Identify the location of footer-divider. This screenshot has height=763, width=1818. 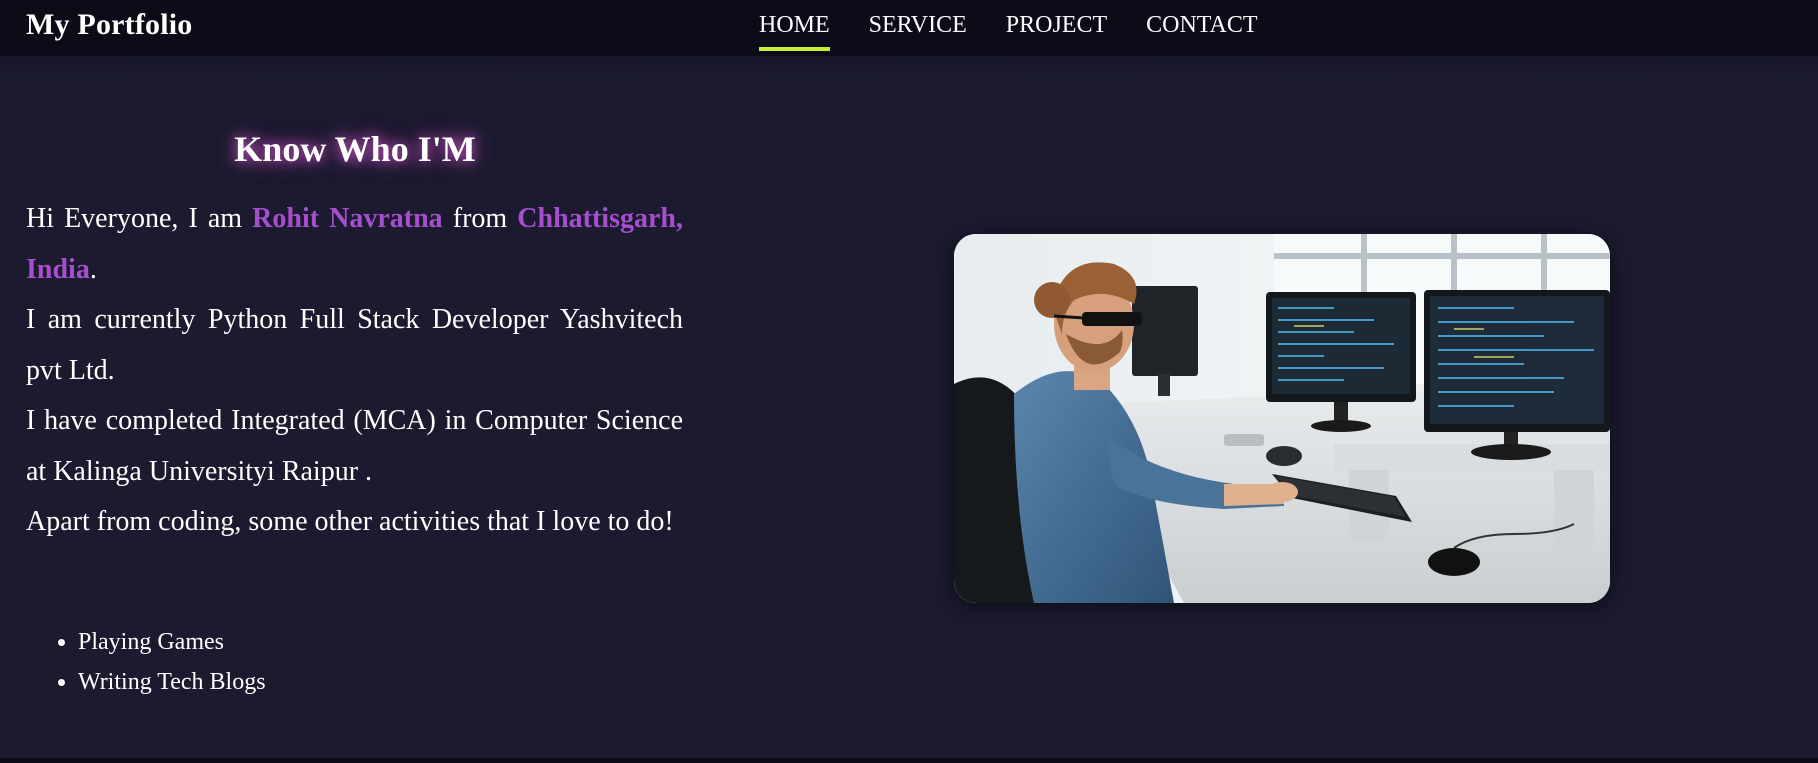
(909, 760).